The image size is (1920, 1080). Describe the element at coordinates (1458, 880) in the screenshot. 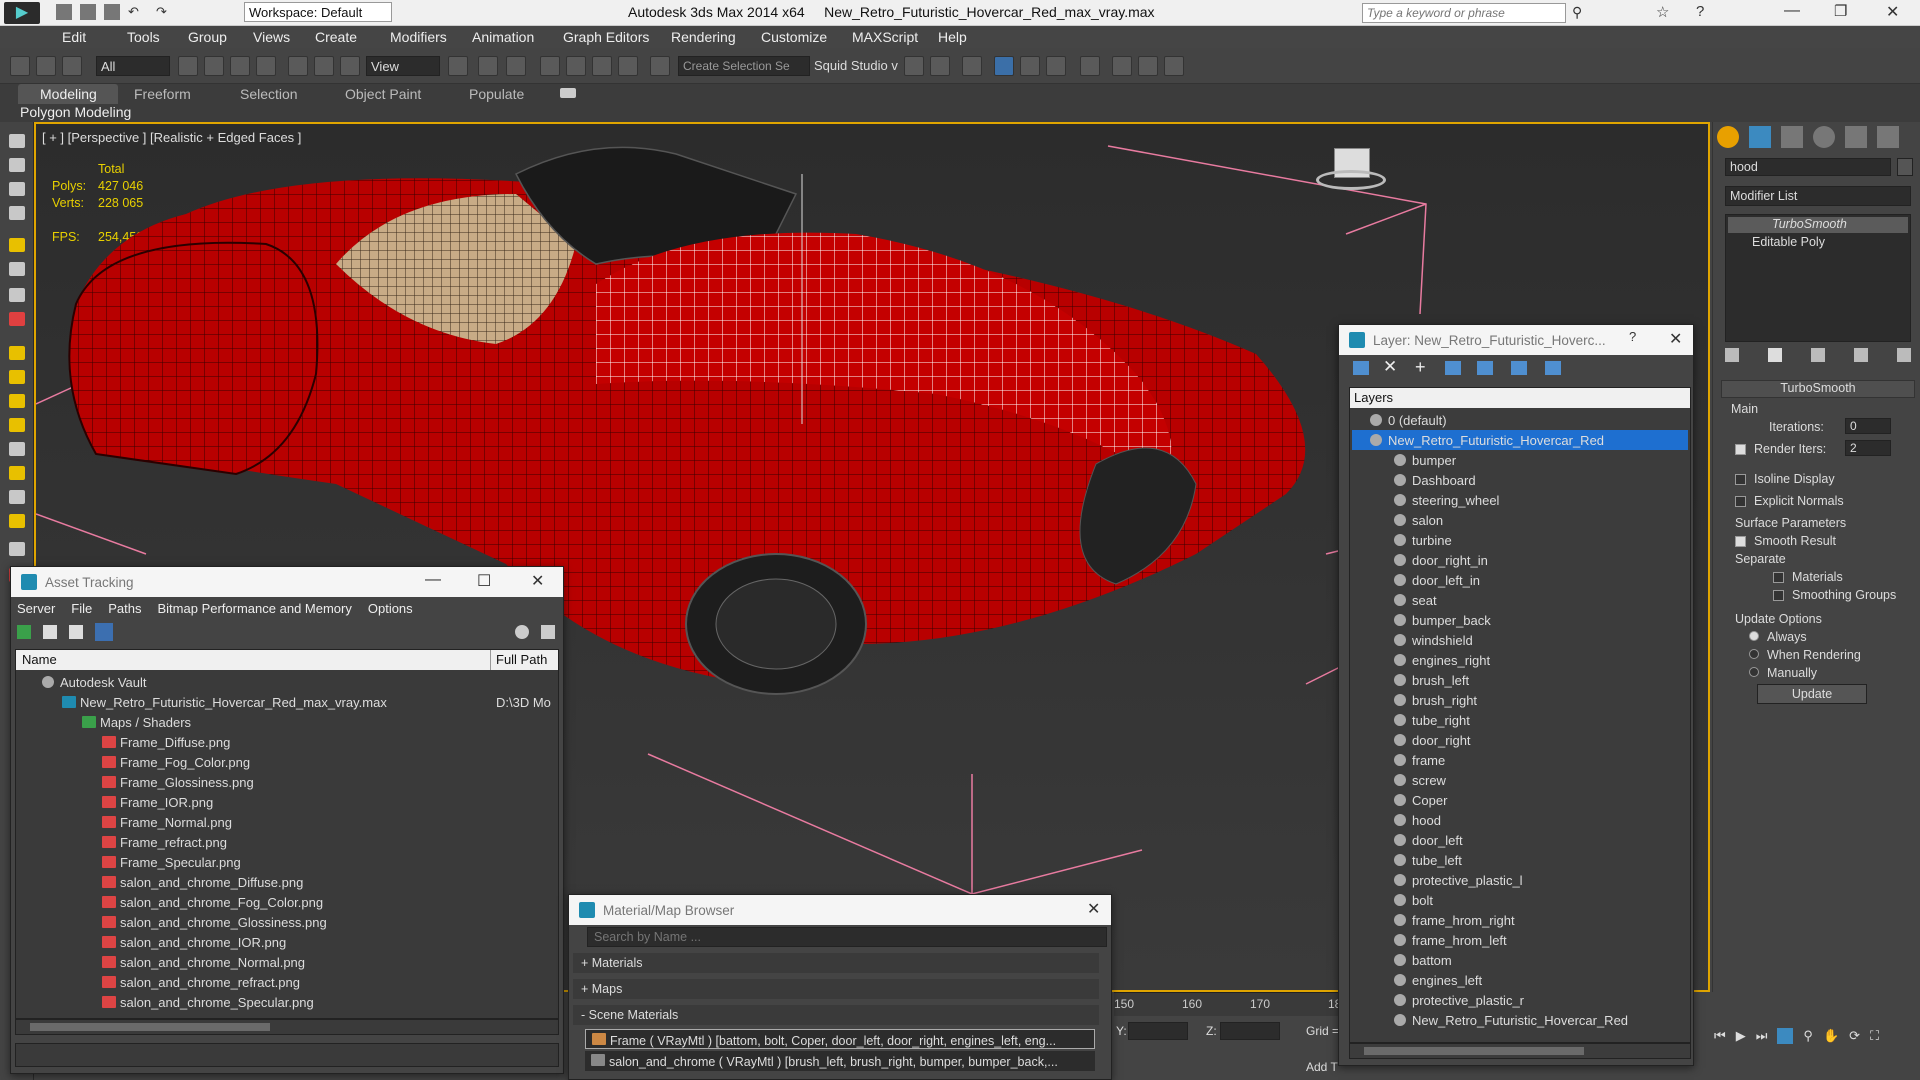

I see `layer-object-row: protective_plastic_l` at that location.